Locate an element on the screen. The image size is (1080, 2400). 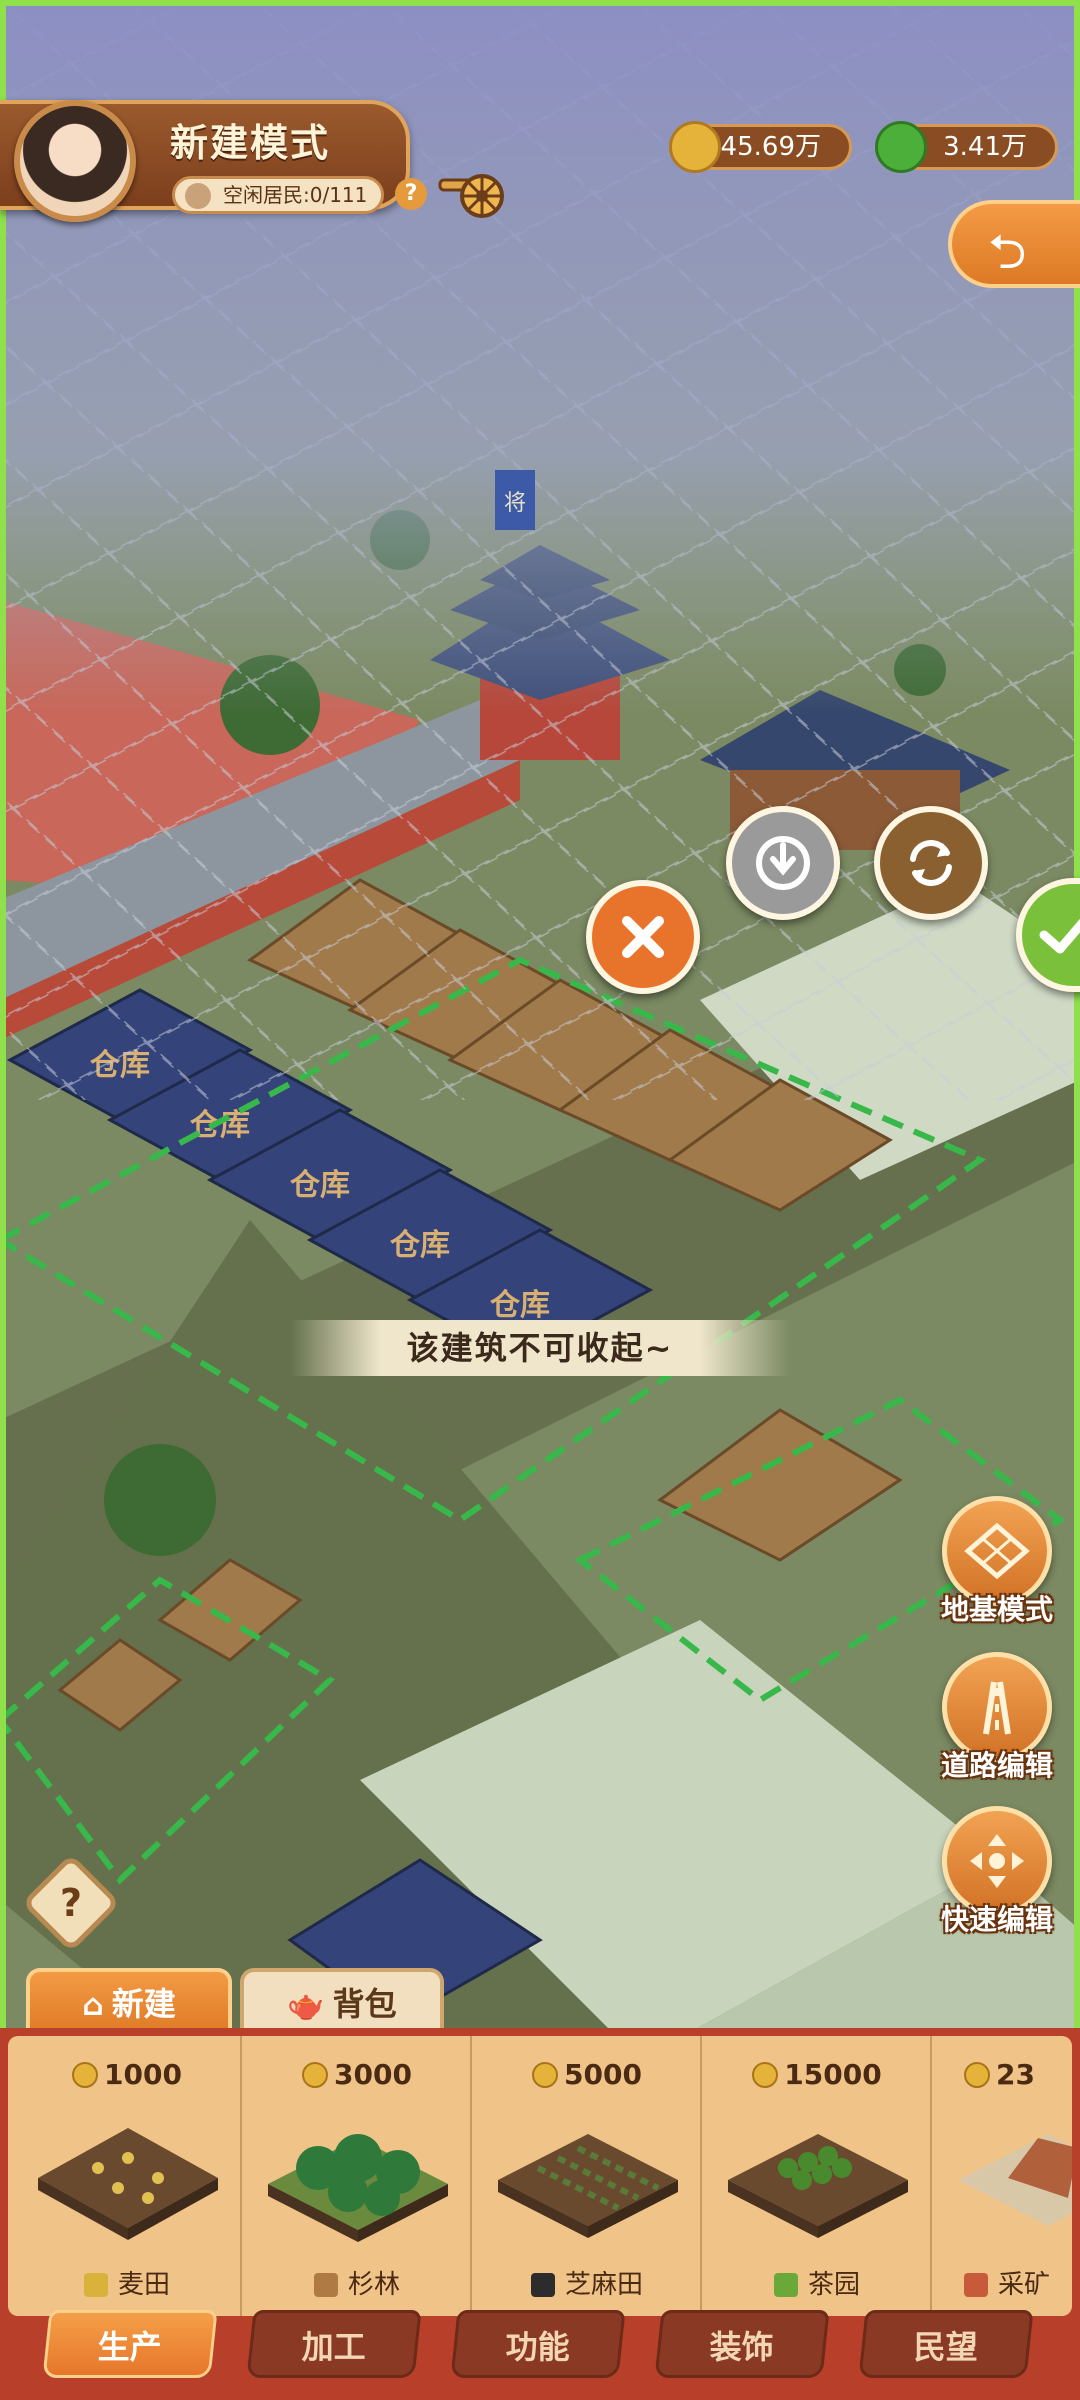
quarry-icon is located at coordinates (1015, 2180).